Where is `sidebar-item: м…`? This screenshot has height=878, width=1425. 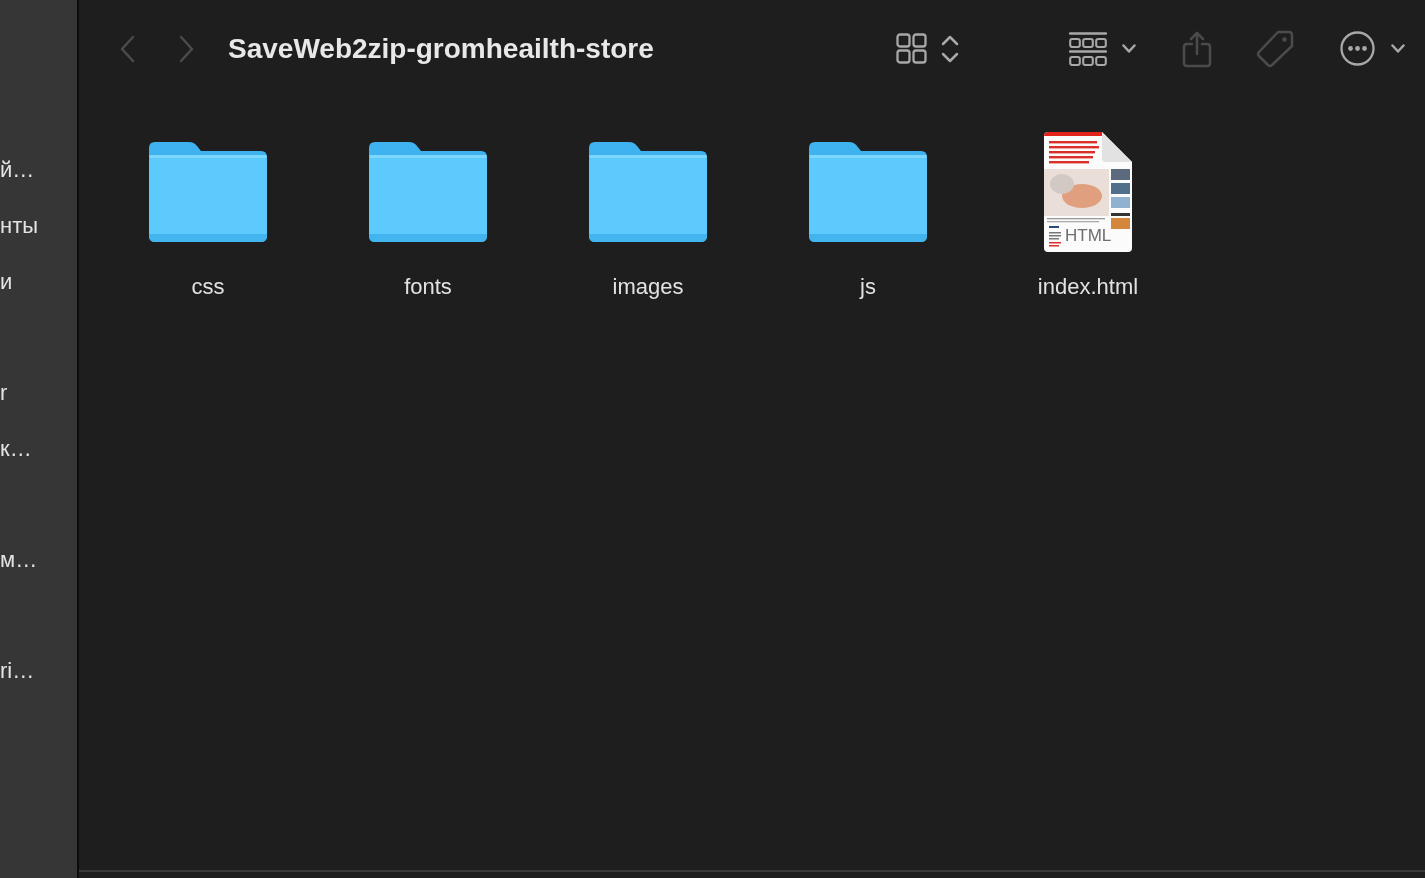
sidebar-item: м… is located at coordinates (19, 560).